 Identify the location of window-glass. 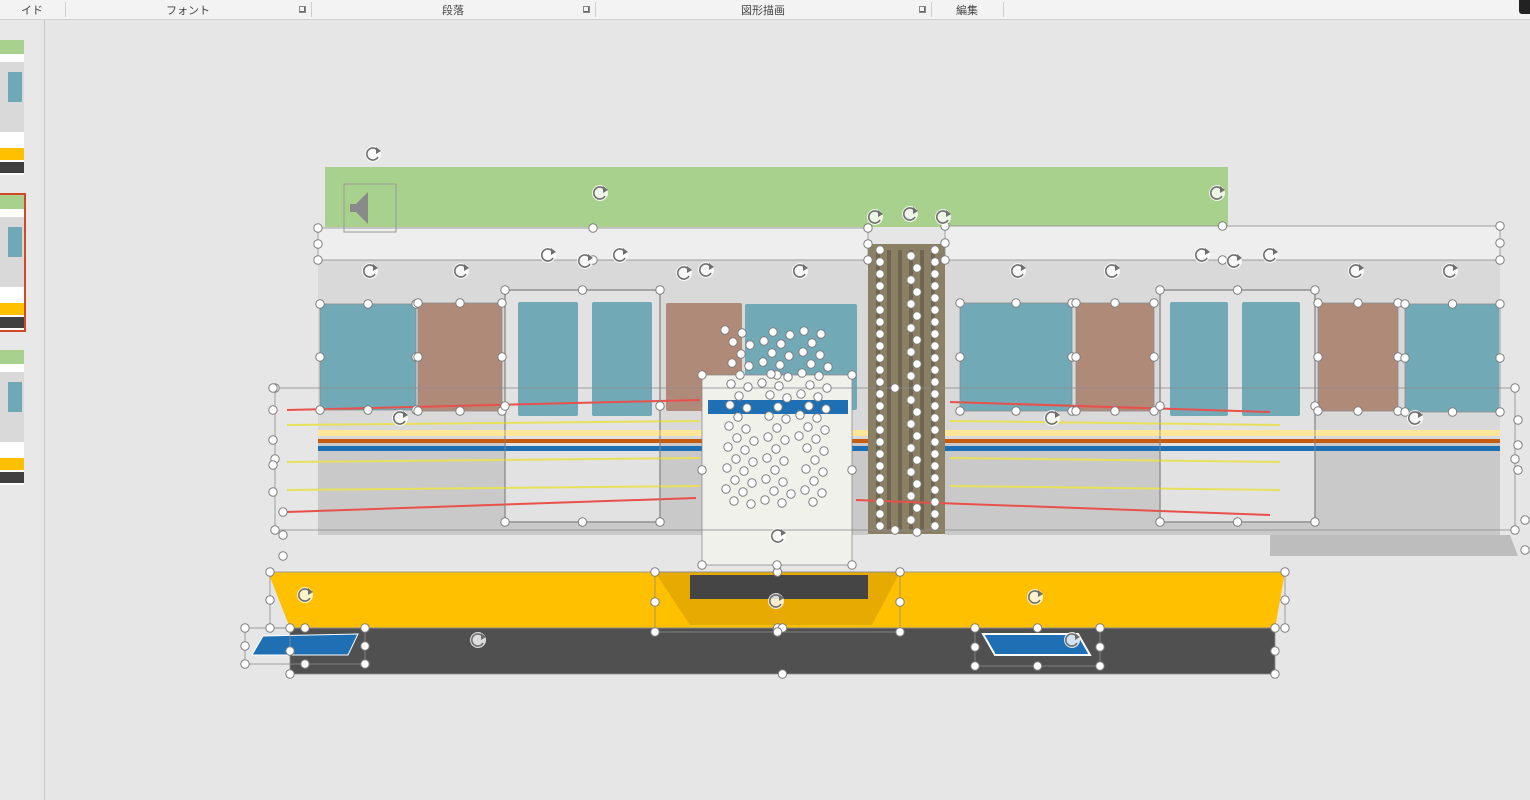
(1016, 357).